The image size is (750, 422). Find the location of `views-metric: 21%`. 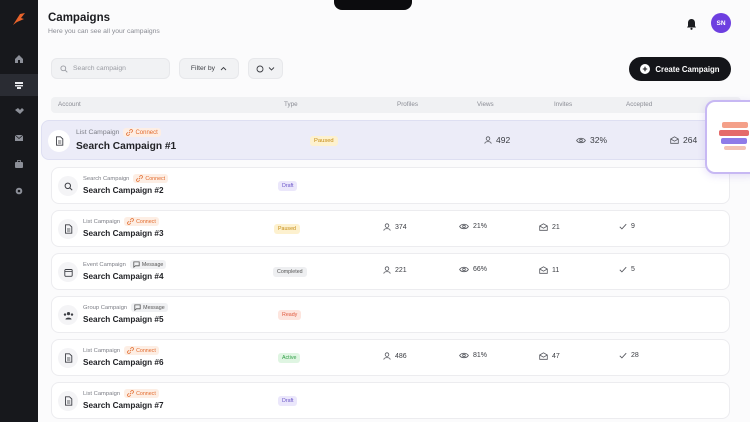

views-metric: 21% is located at coordinates (473, 226).